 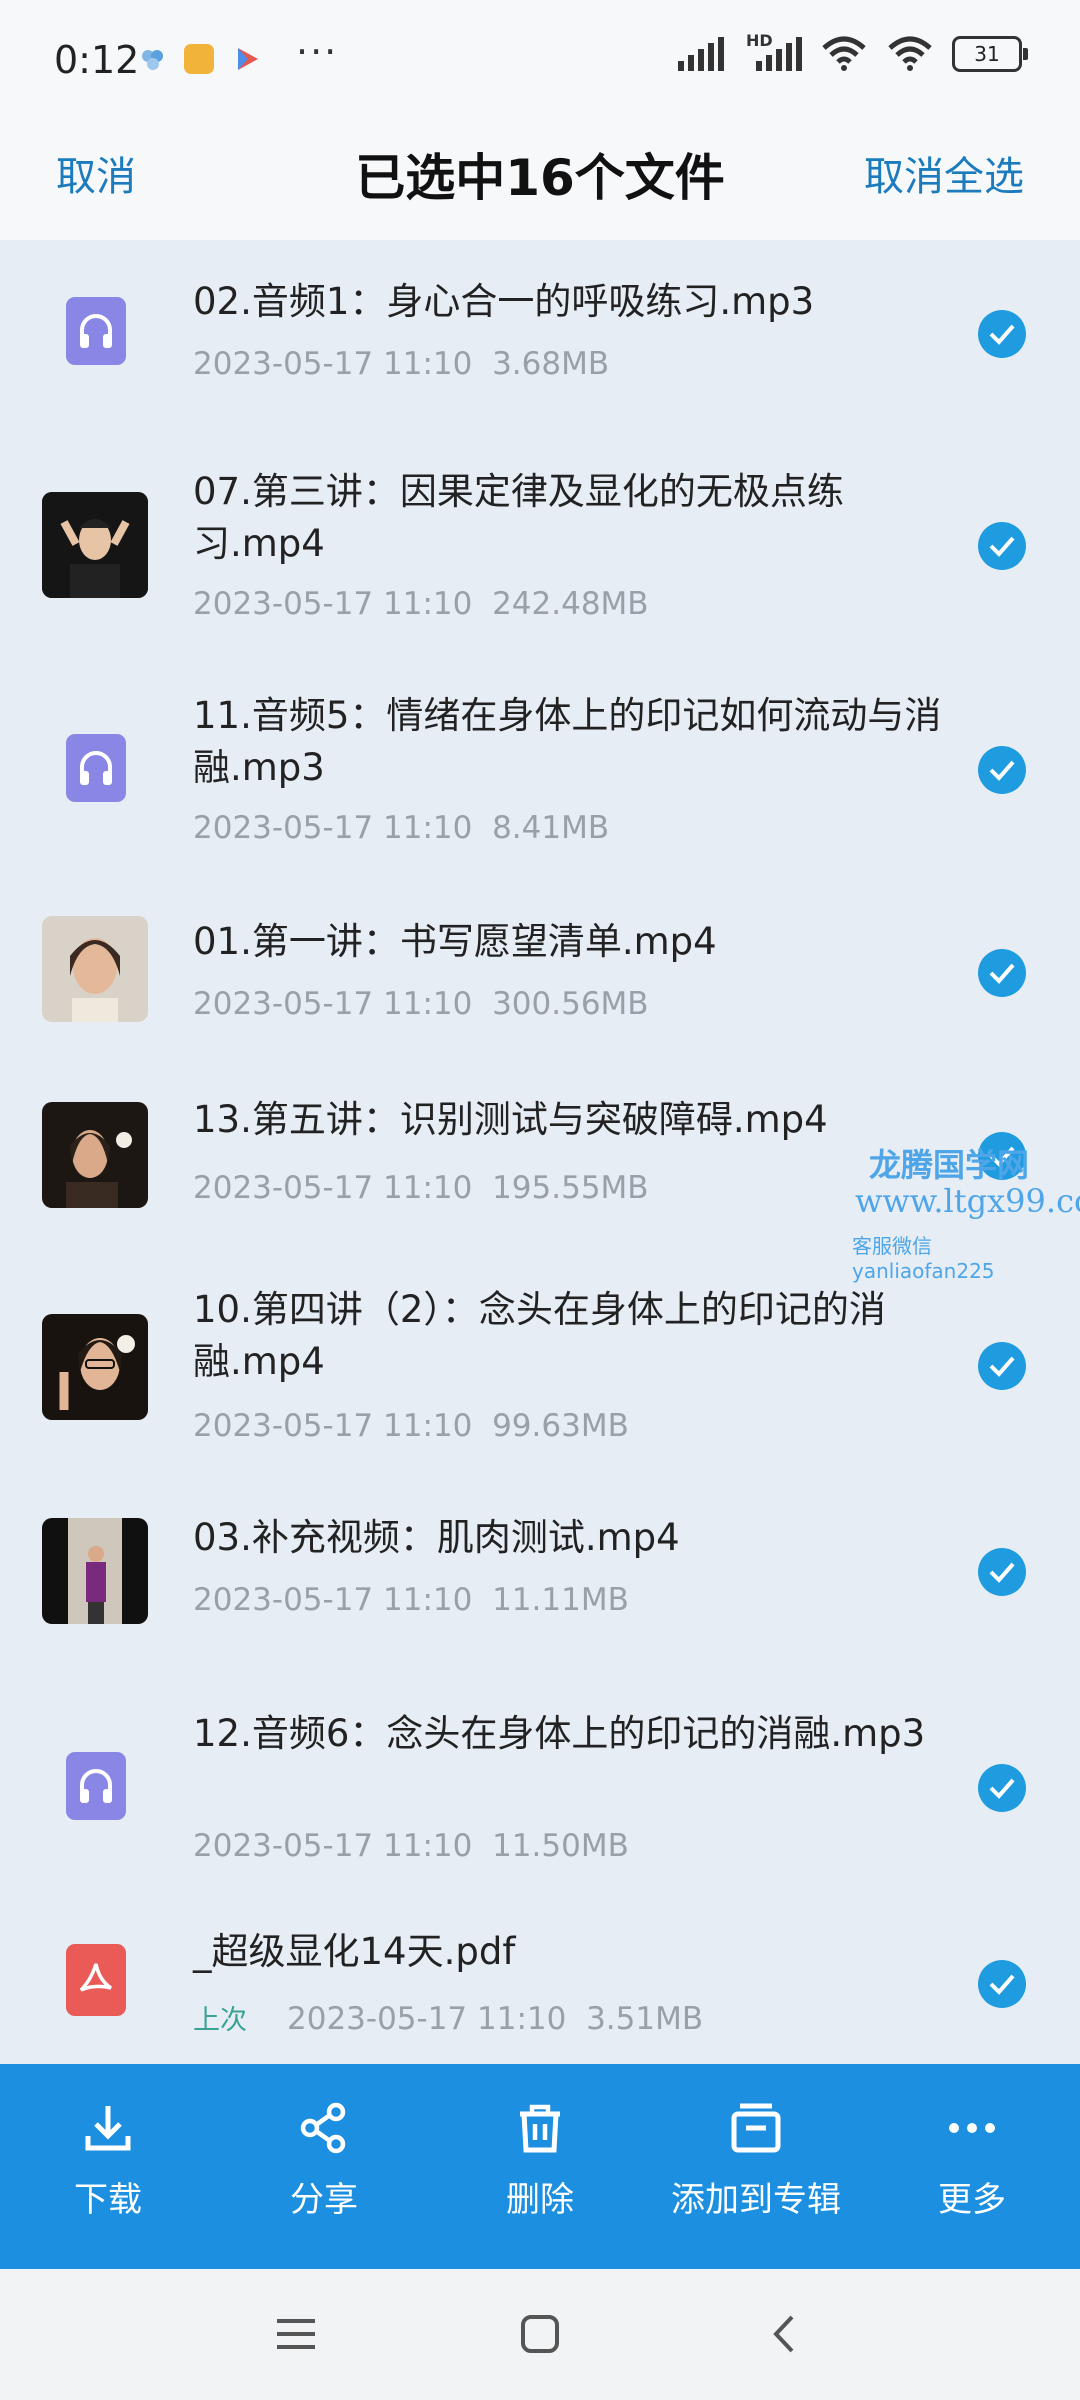 I want to click on add-to-album-label: 添加到专辑, so click(x=756, y=2200).